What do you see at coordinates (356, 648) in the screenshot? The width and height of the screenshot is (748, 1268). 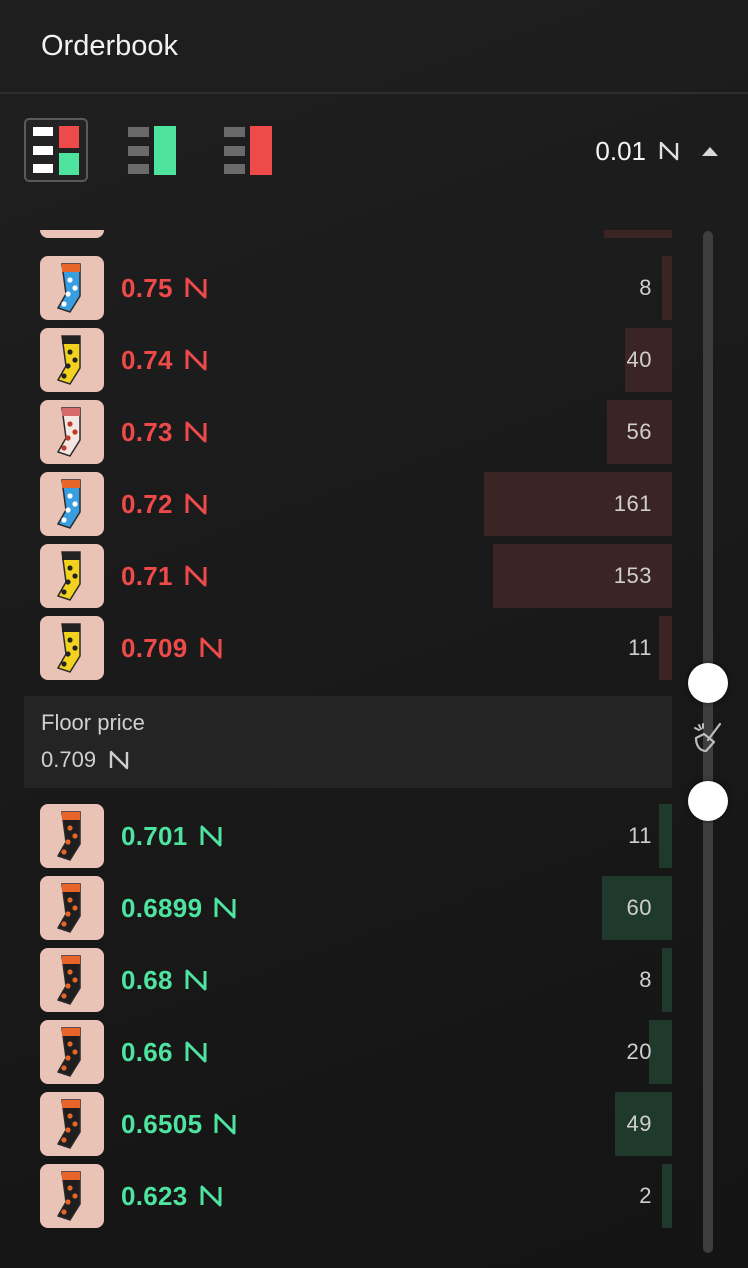 I see `ask-row: 0.709 11` at bounding box center [356, 648].